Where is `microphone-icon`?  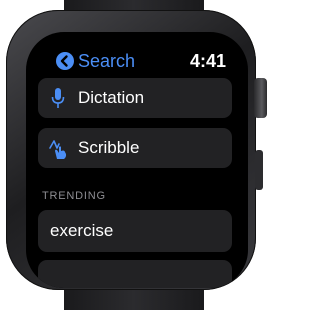 microphone-icon is located at coordinates (58, 101).